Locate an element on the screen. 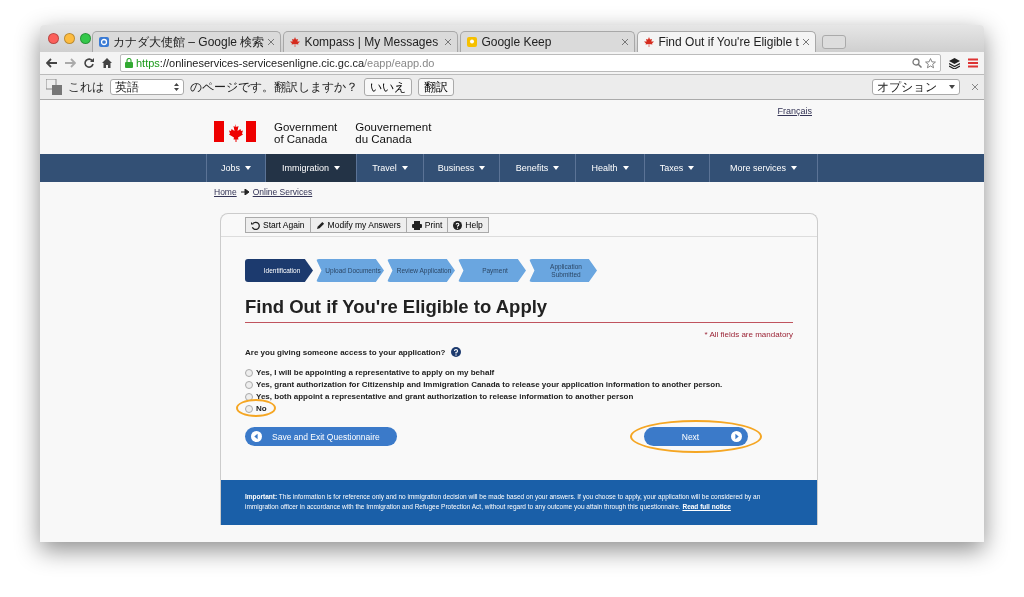 This screenshot has width=1024, height=597. option-label: Yes, both appoint a representative and grant authorization to release information to another person is located at coordinates (445, 396).